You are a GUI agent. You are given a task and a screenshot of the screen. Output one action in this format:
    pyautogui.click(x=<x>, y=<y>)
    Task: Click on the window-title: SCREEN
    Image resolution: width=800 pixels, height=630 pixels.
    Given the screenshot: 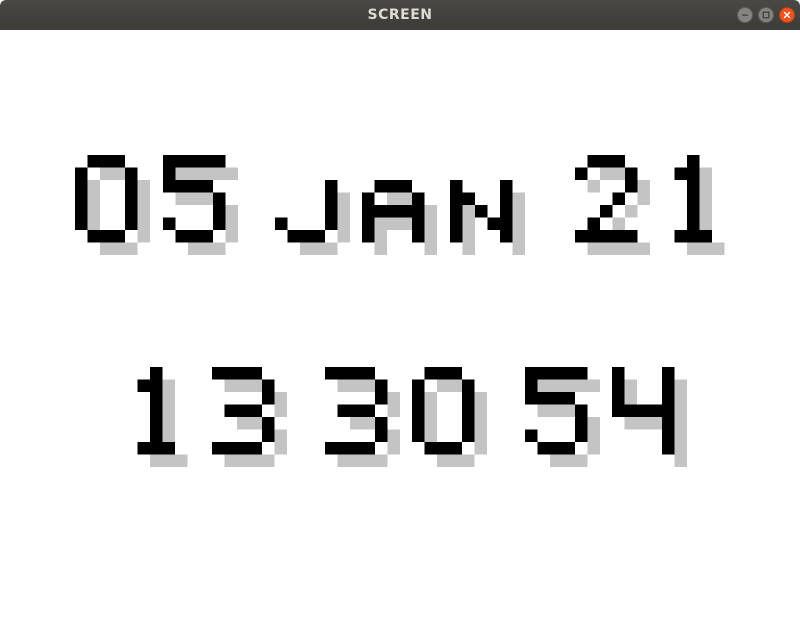 What is the action you would take?
    pyautogui.click(x=400, y=15)
    